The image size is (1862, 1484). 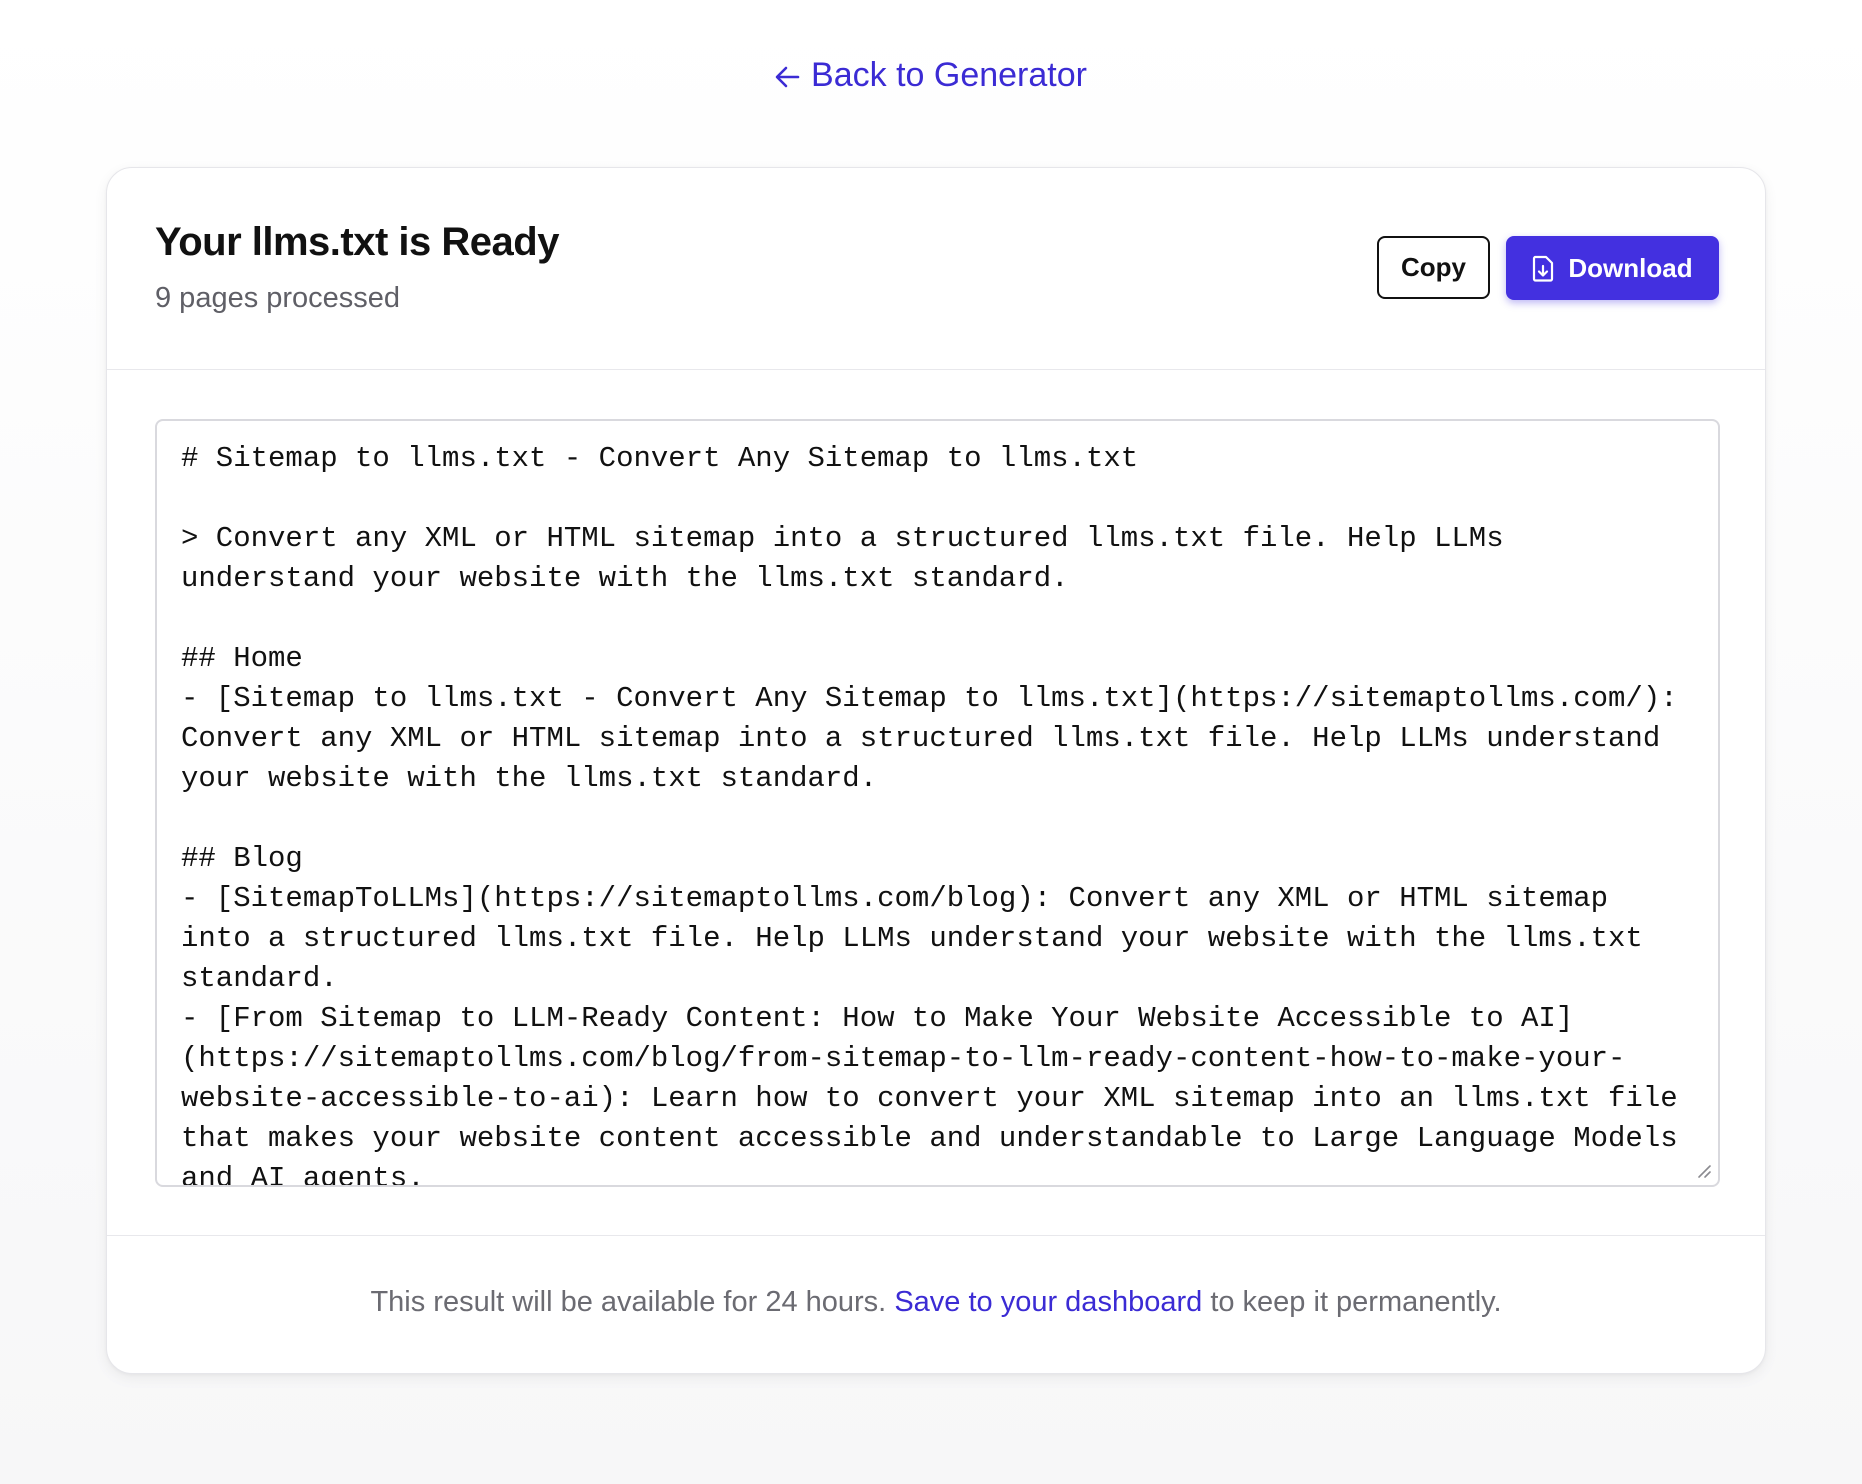 What do you see at coordinates (1356, 1302) in the screenshot?
I see `footer-text-after: to keep it permanently.` at bounding box center [1356, 1302].